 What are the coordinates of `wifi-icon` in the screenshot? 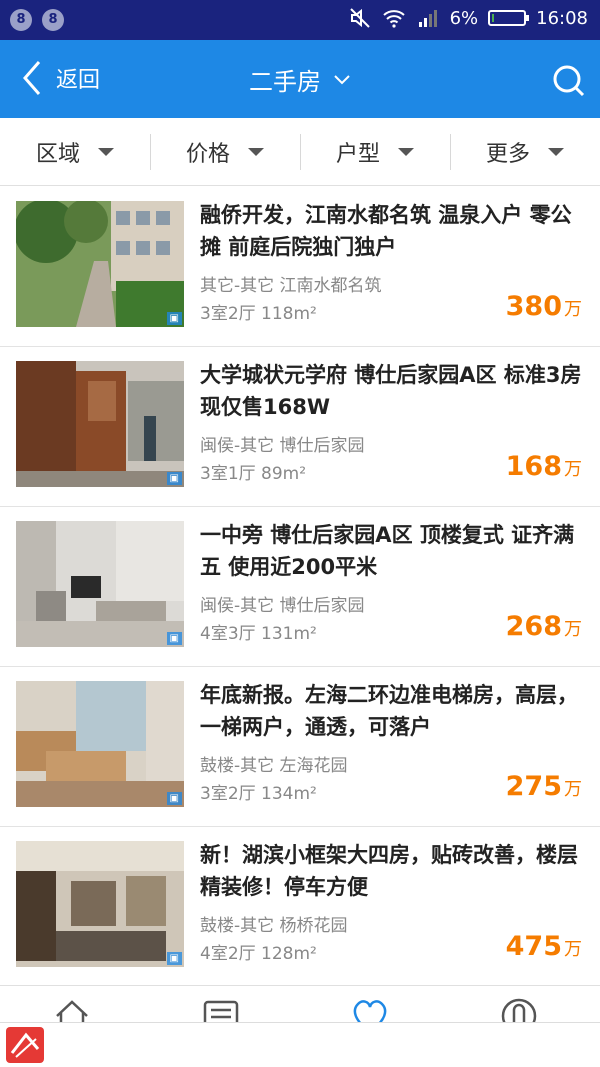 It's located at (393, 19).